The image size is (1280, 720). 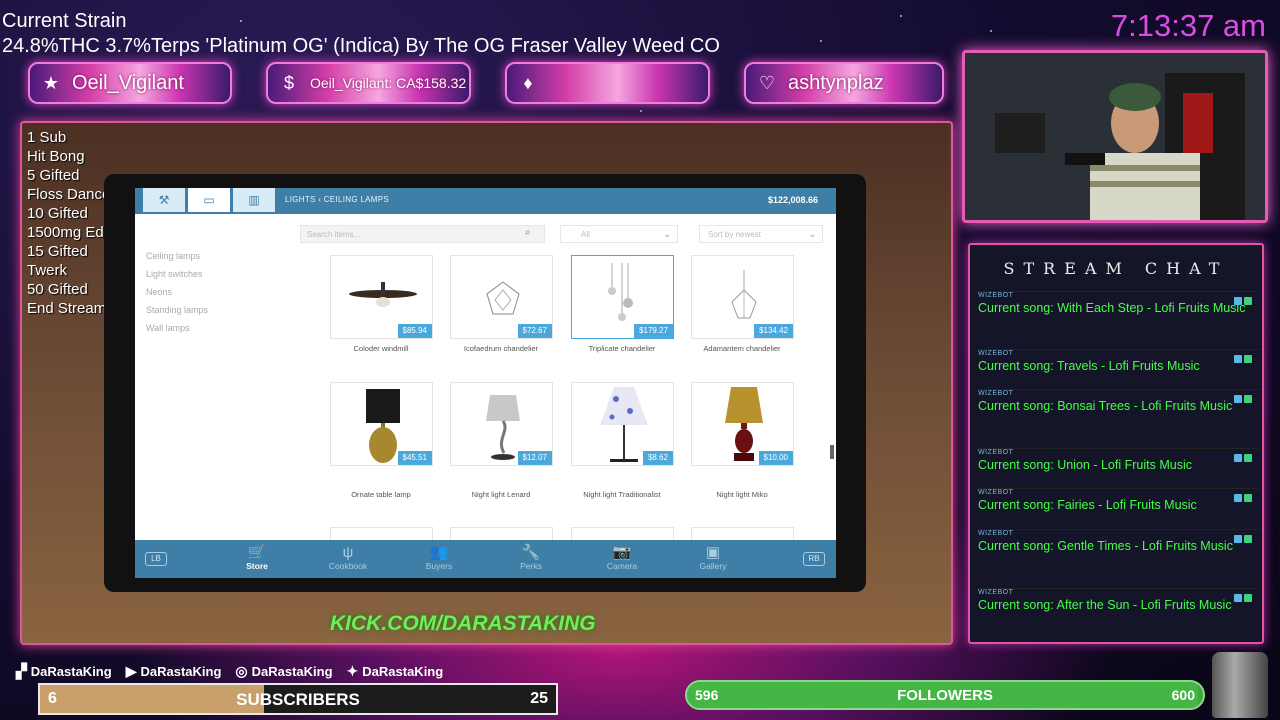 I want to click on goal-current: 596, so click(x=707, y=695).